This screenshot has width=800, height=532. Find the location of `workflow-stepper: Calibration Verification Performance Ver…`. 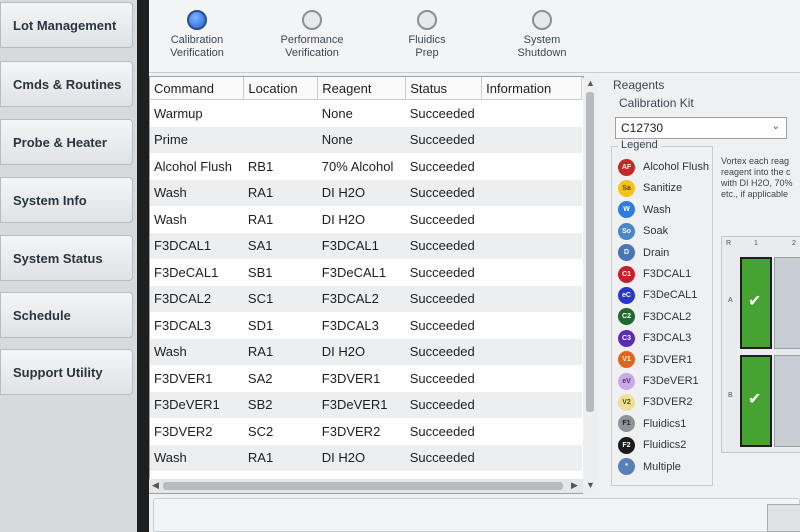

workflow-stepper: Calibration Verification Performance Ver… is located at coordinates (474, 36).